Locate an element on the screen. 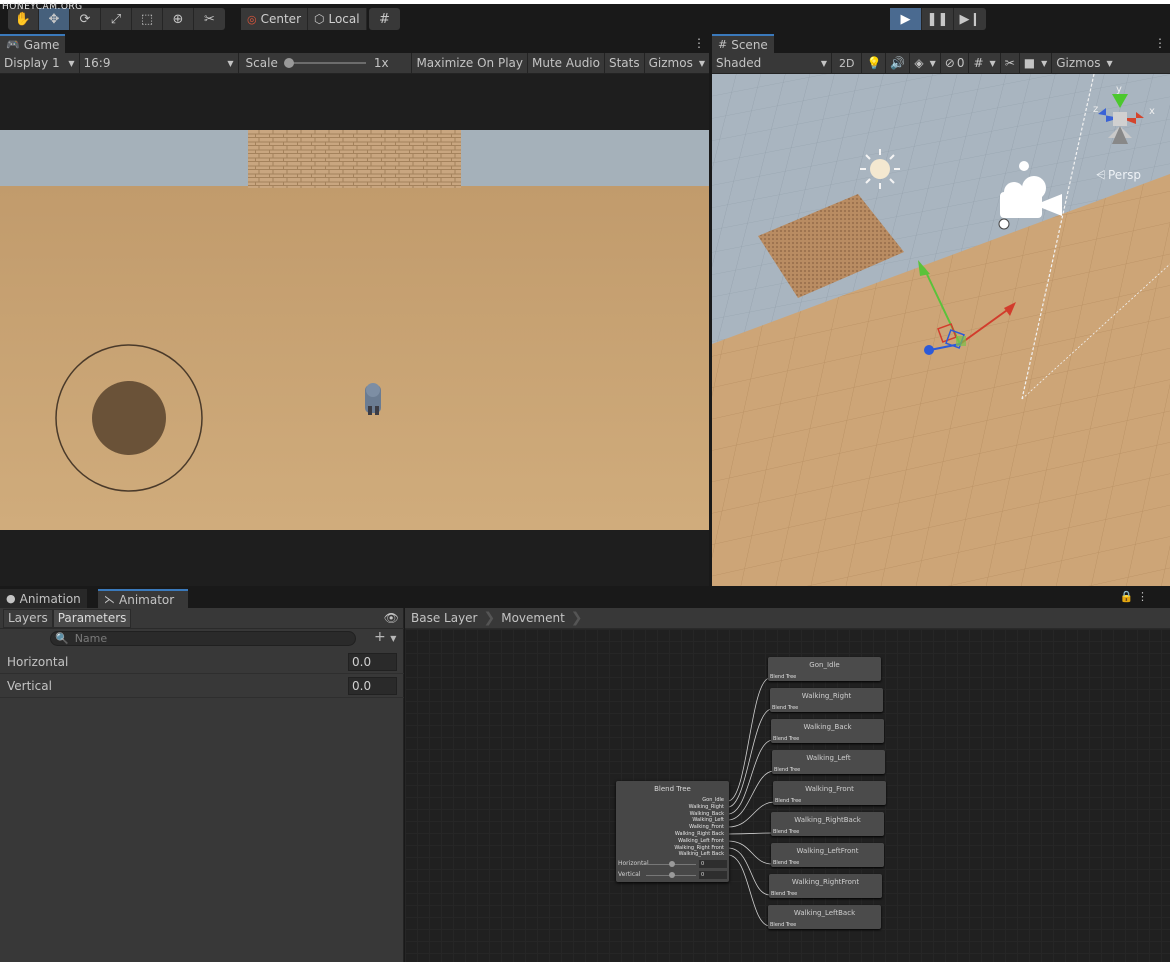 Image resolution: width=1170 pixels, height=962 pixels. blend-param-row: Vertical 0 is located at coordinates (672, 875).